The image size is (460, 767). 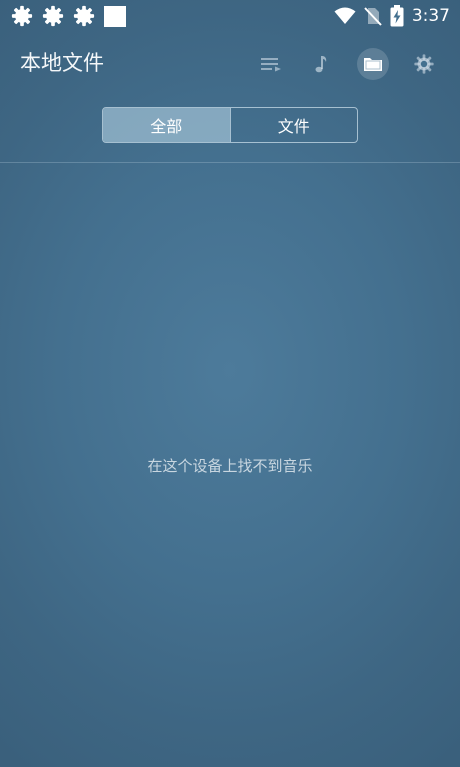 I want to click on folder-button, so click(x=373, y=64).